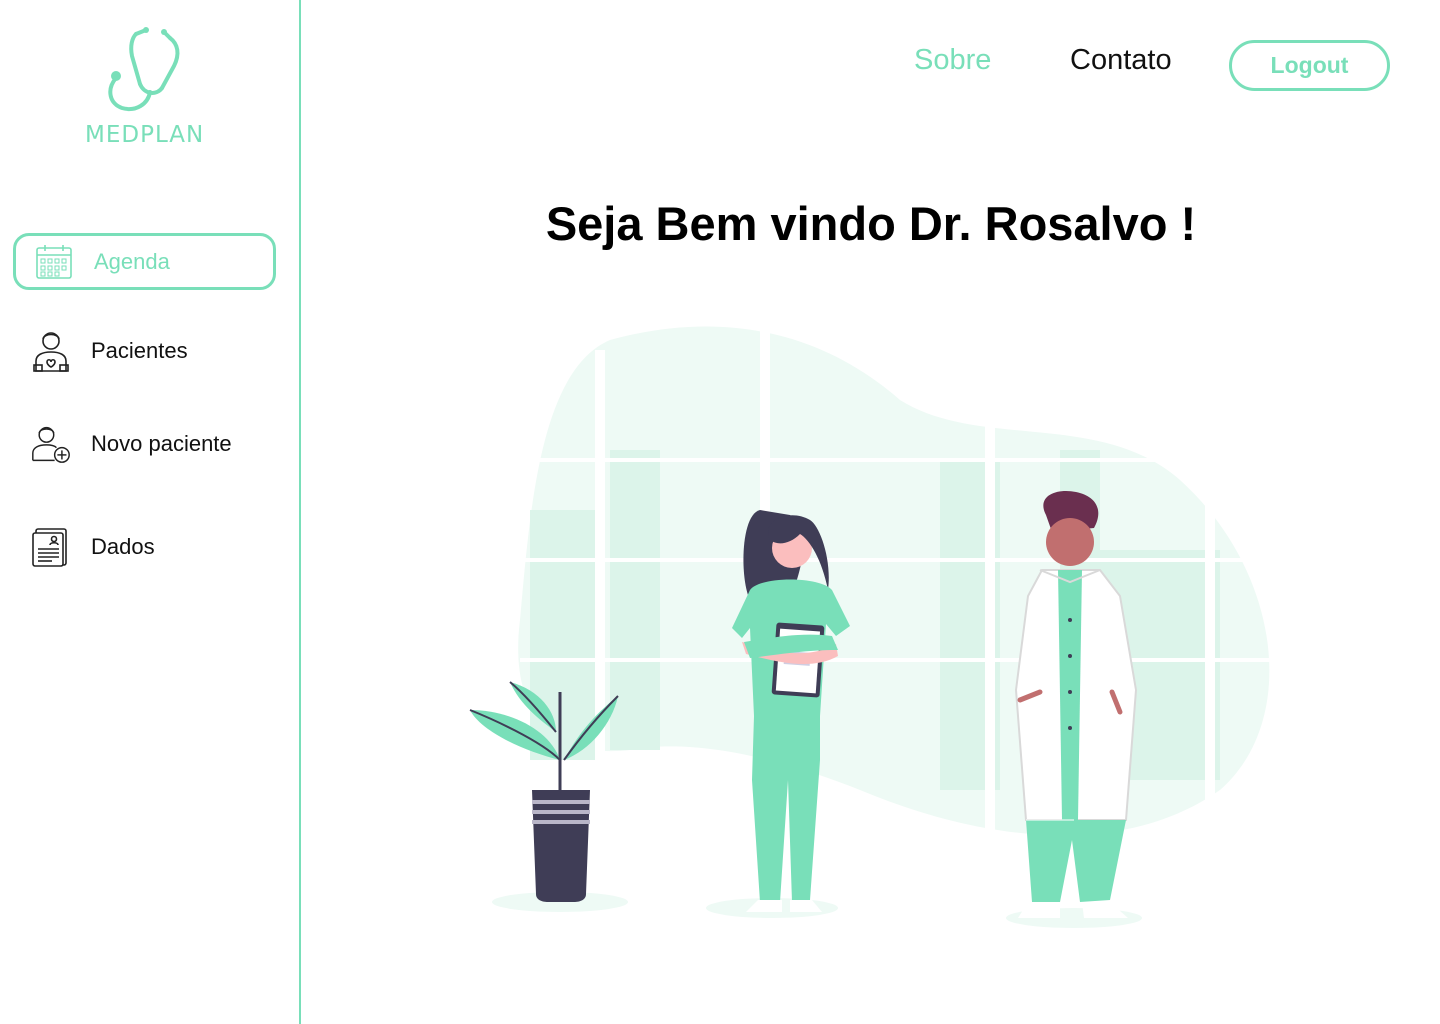 The width and height of the screenshot is (1440, 1024). I want to click on welcome-heading: Seja Bem vindo Dr. Rosalvo !, so click(871, 223).